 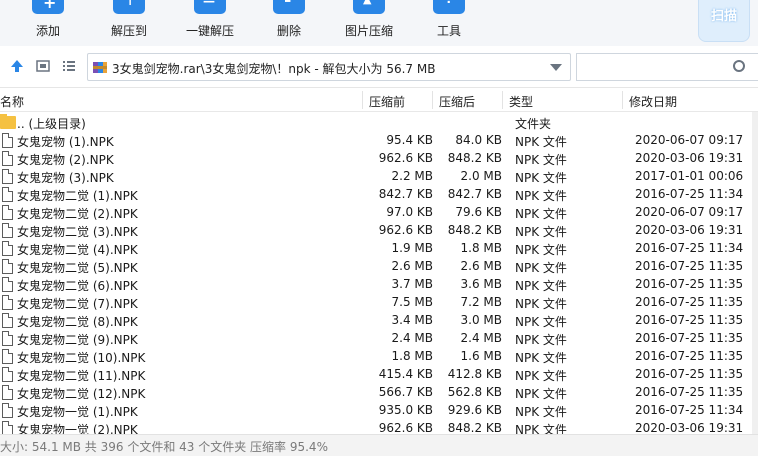 I want to click on row-original-size: 7.5 MB, so click(x=412, y=302).